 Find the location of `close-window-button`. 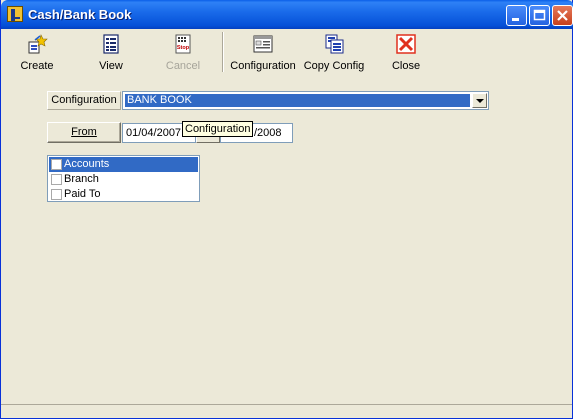

close-window-button is located at coordinates (562, 15).